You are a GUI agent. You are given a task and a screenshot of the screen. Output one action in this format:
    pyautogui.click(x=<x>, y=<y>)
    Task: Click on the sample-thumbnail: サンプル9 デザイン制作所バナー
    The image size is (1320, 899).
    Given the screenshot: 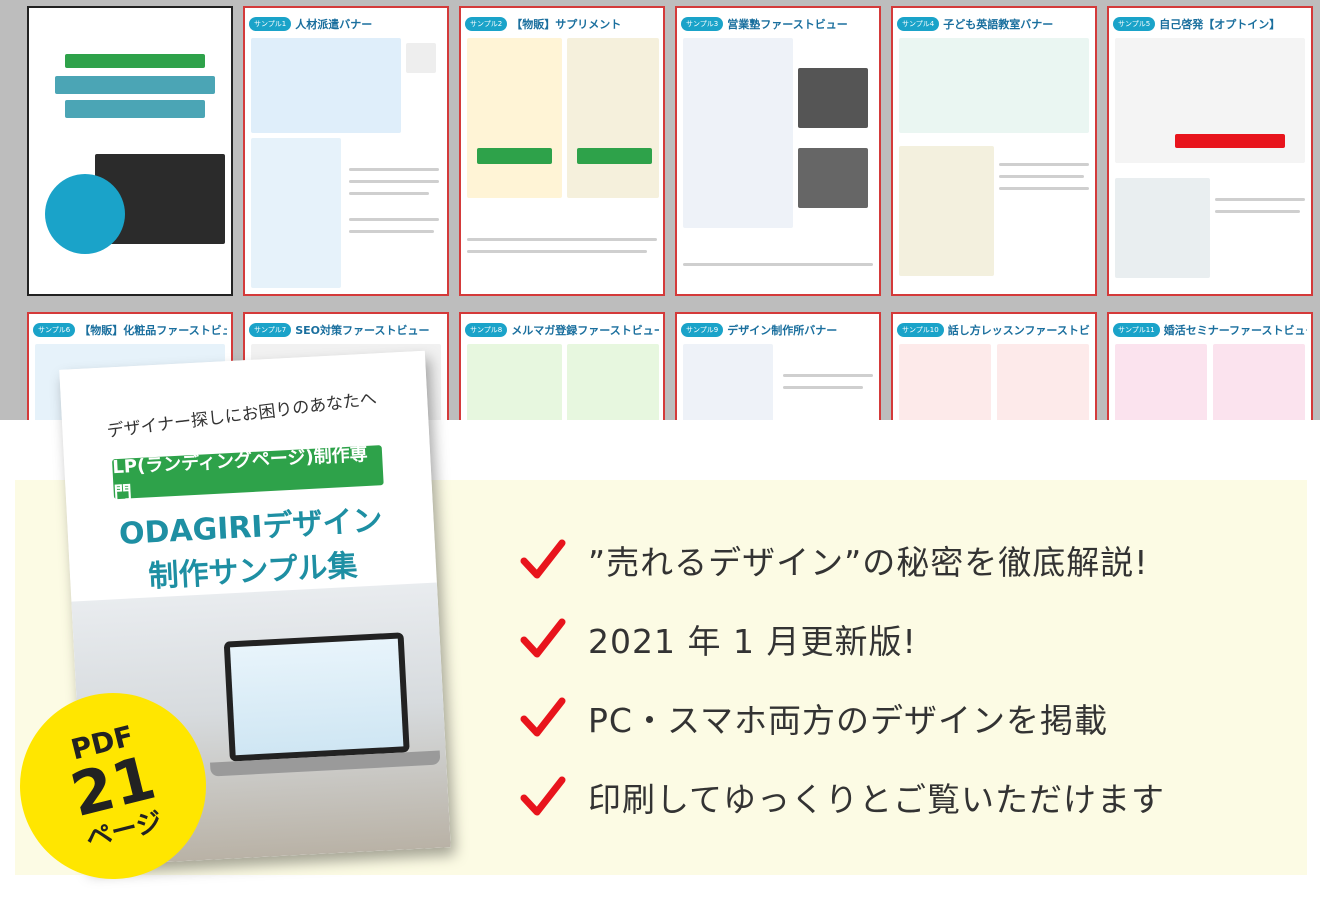 What is the action you would take?
    pyautogui.click(x=778, y=366)
    